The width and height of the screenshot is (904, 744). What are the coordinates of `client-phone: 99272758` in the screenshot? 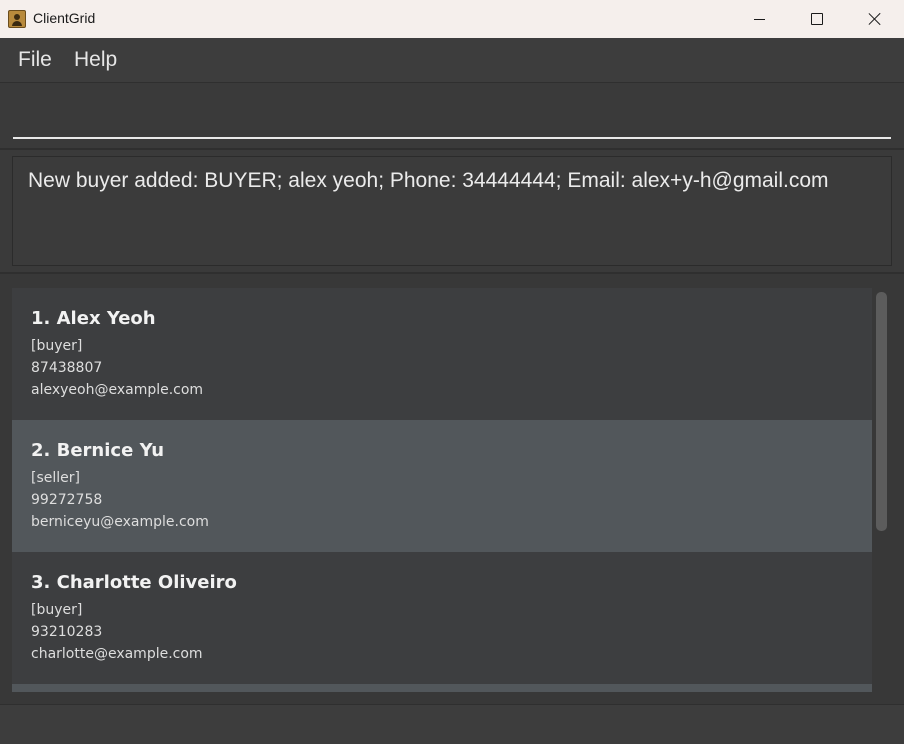 It's located at (67, 500).